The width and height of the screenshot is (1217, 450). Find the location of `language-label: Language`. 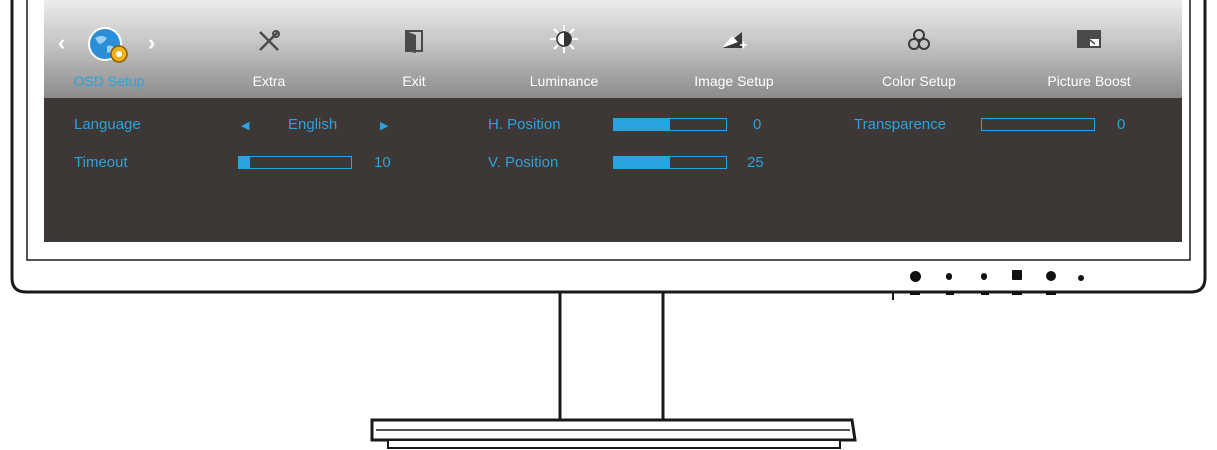

language-label: Language is located at coordinates (107, 124).